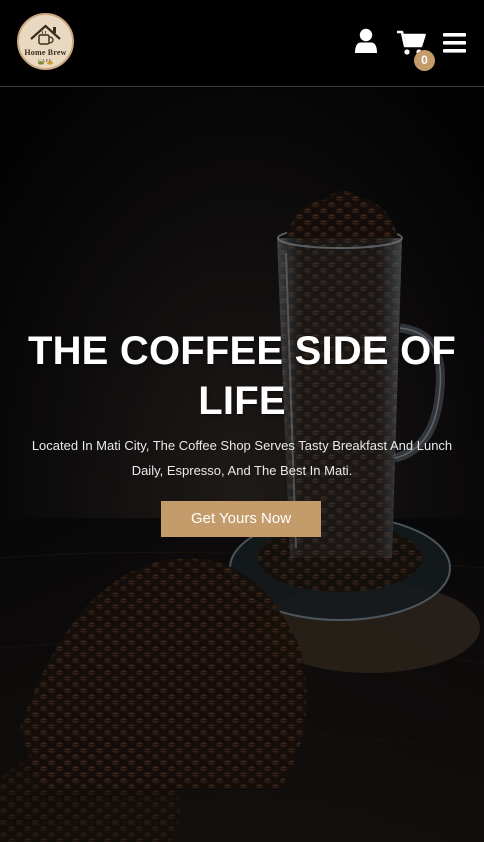 The image size is (484, 842). What do you see at coordinates (424, 60) in the screenshot?
I see `cart-count-badge: 0` at bounding box center [424, 60].